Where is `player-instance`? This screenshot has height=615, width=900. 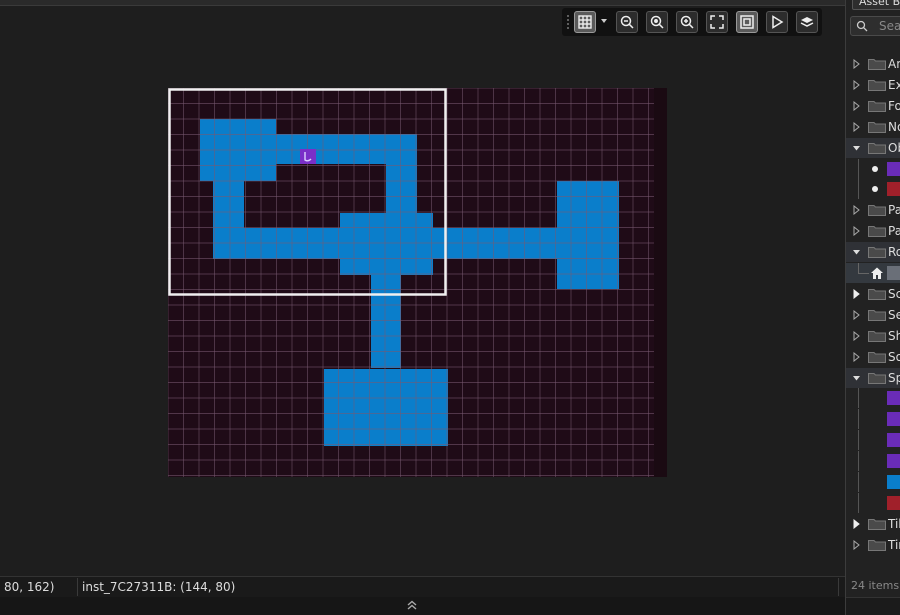 player-instance is located at coordinates (308, 156).